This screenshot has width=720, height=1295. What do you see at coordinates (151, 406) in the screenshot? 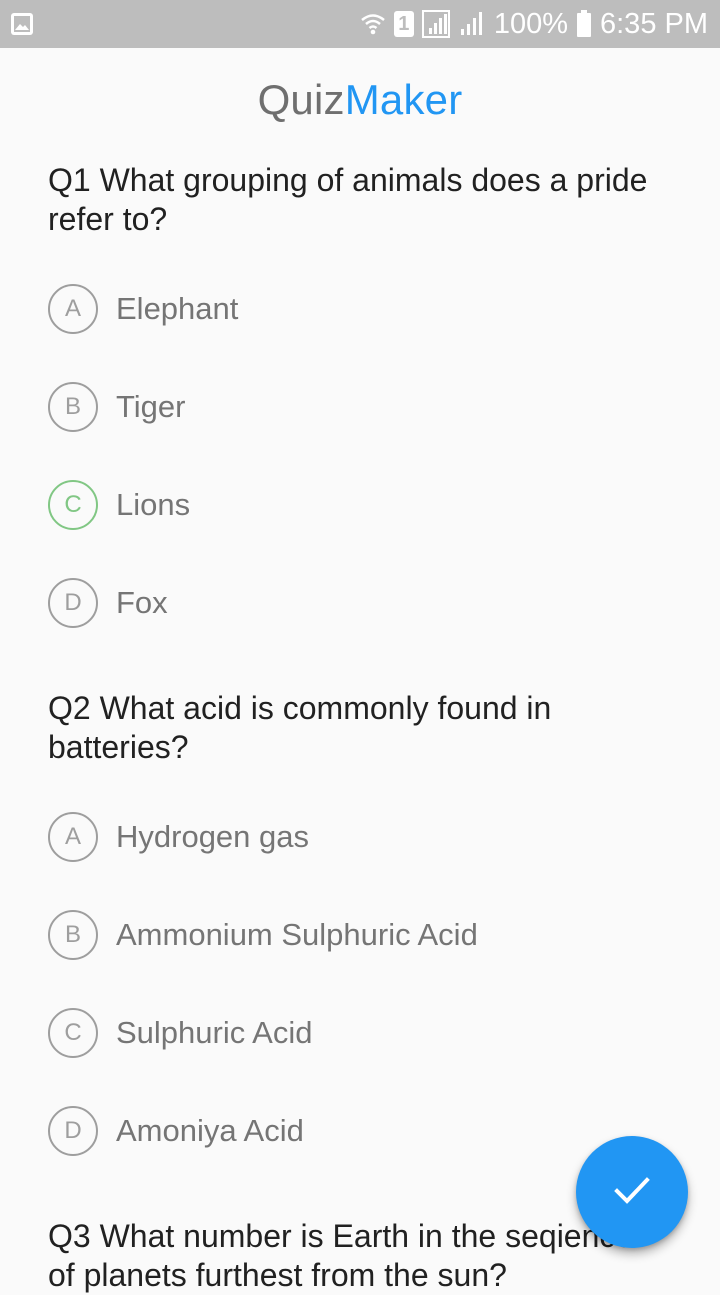
I see `option-label: Tiger` at bounding box center [151, 406].